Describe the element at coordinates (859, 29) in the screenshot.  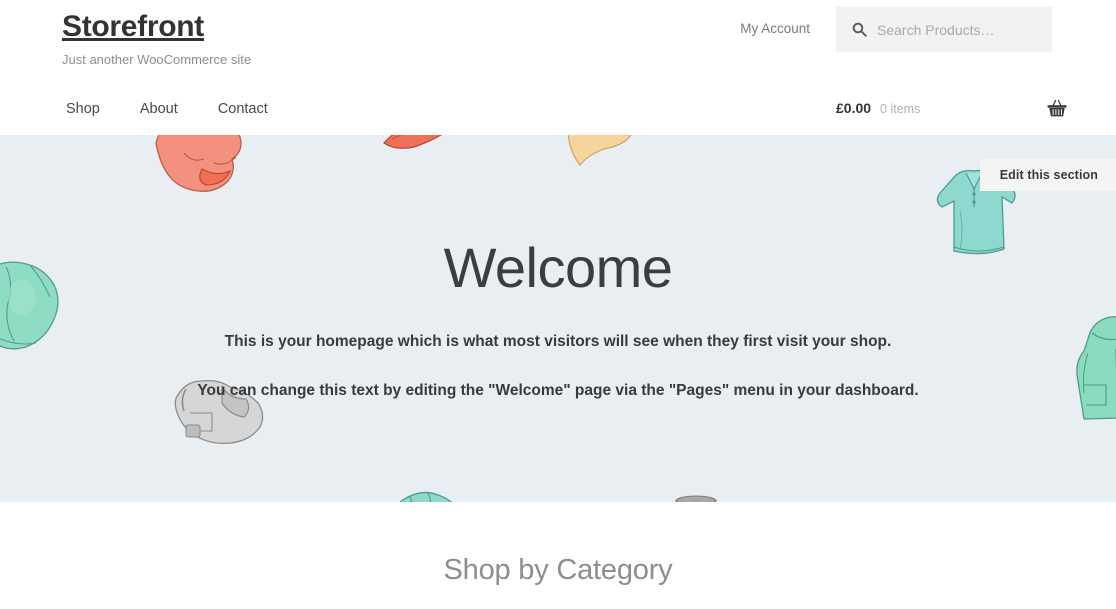
I see `search-icon` at that location.